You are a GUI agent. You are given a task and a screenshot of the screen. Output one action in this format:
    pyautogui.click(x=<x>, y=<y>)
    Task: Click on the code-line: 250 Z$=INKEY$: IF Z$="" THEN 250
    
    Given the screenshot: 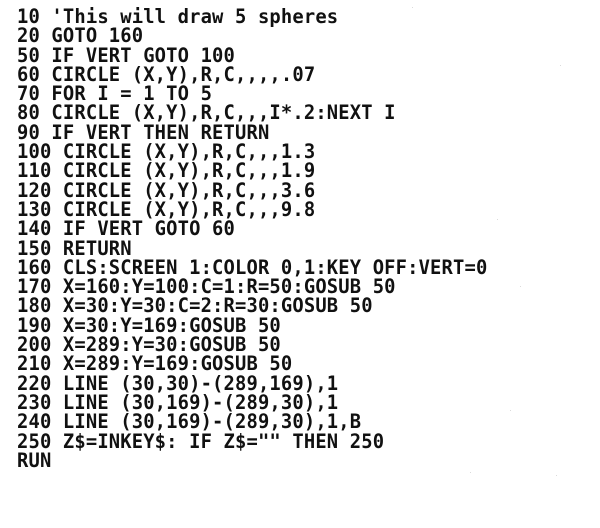 What is the action you would take?
    pyautogui.click(x=201, y=441)
    